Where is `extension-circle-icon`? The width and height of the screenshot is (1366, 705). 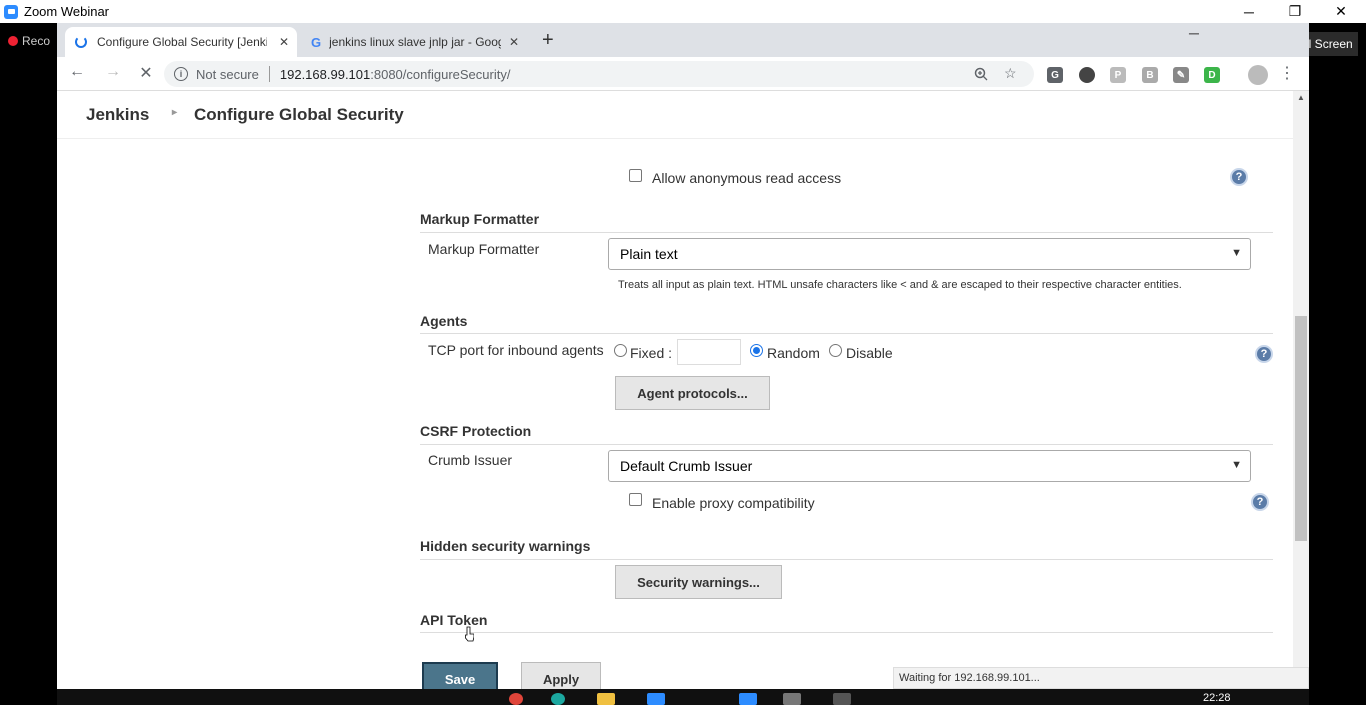 extension-circle-icon is located at coordinates (1087, 75).